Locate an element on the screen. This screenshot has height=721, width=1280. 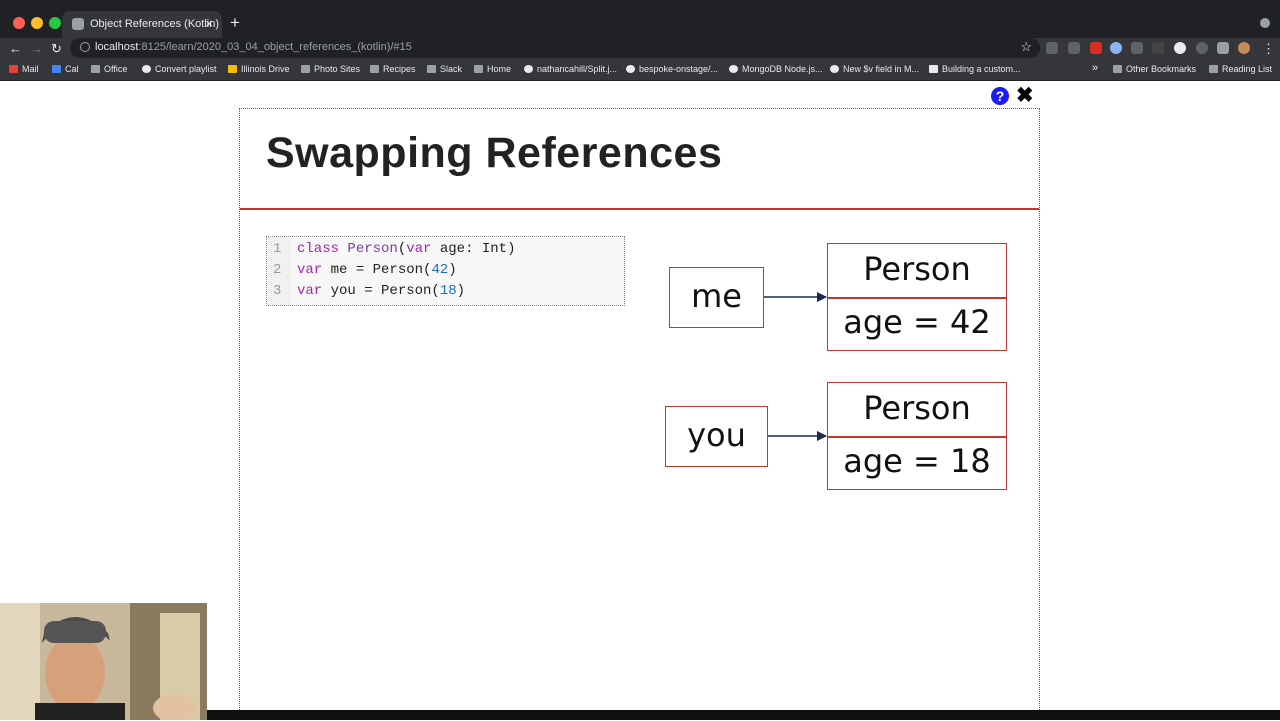
bookmark-home: Home is located at coordinates (492, 69).